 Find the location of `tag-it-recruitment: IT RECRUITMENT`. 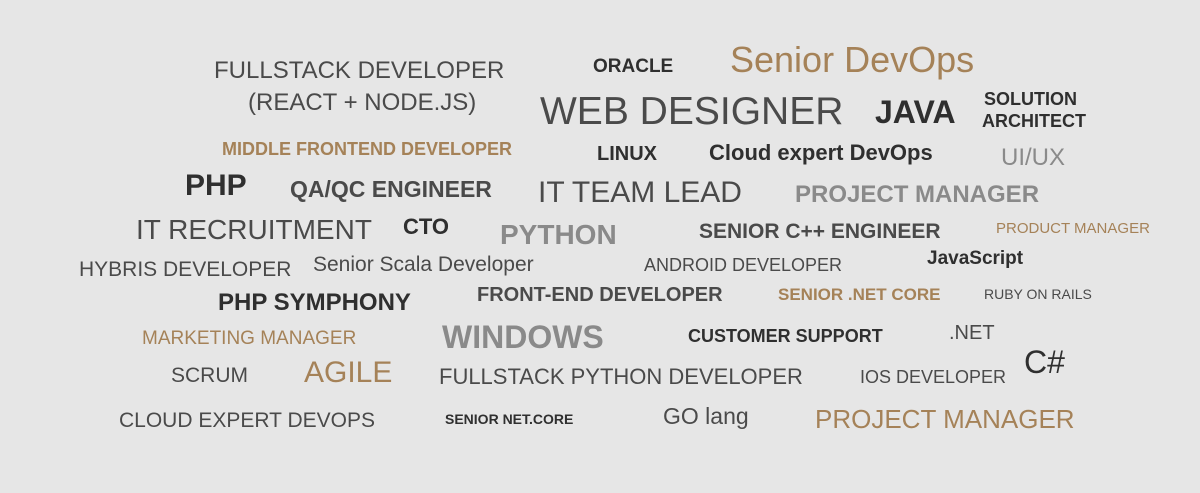

tag-it-recruitment: IT RECRUITMENT is located at coordinates (254, 229).